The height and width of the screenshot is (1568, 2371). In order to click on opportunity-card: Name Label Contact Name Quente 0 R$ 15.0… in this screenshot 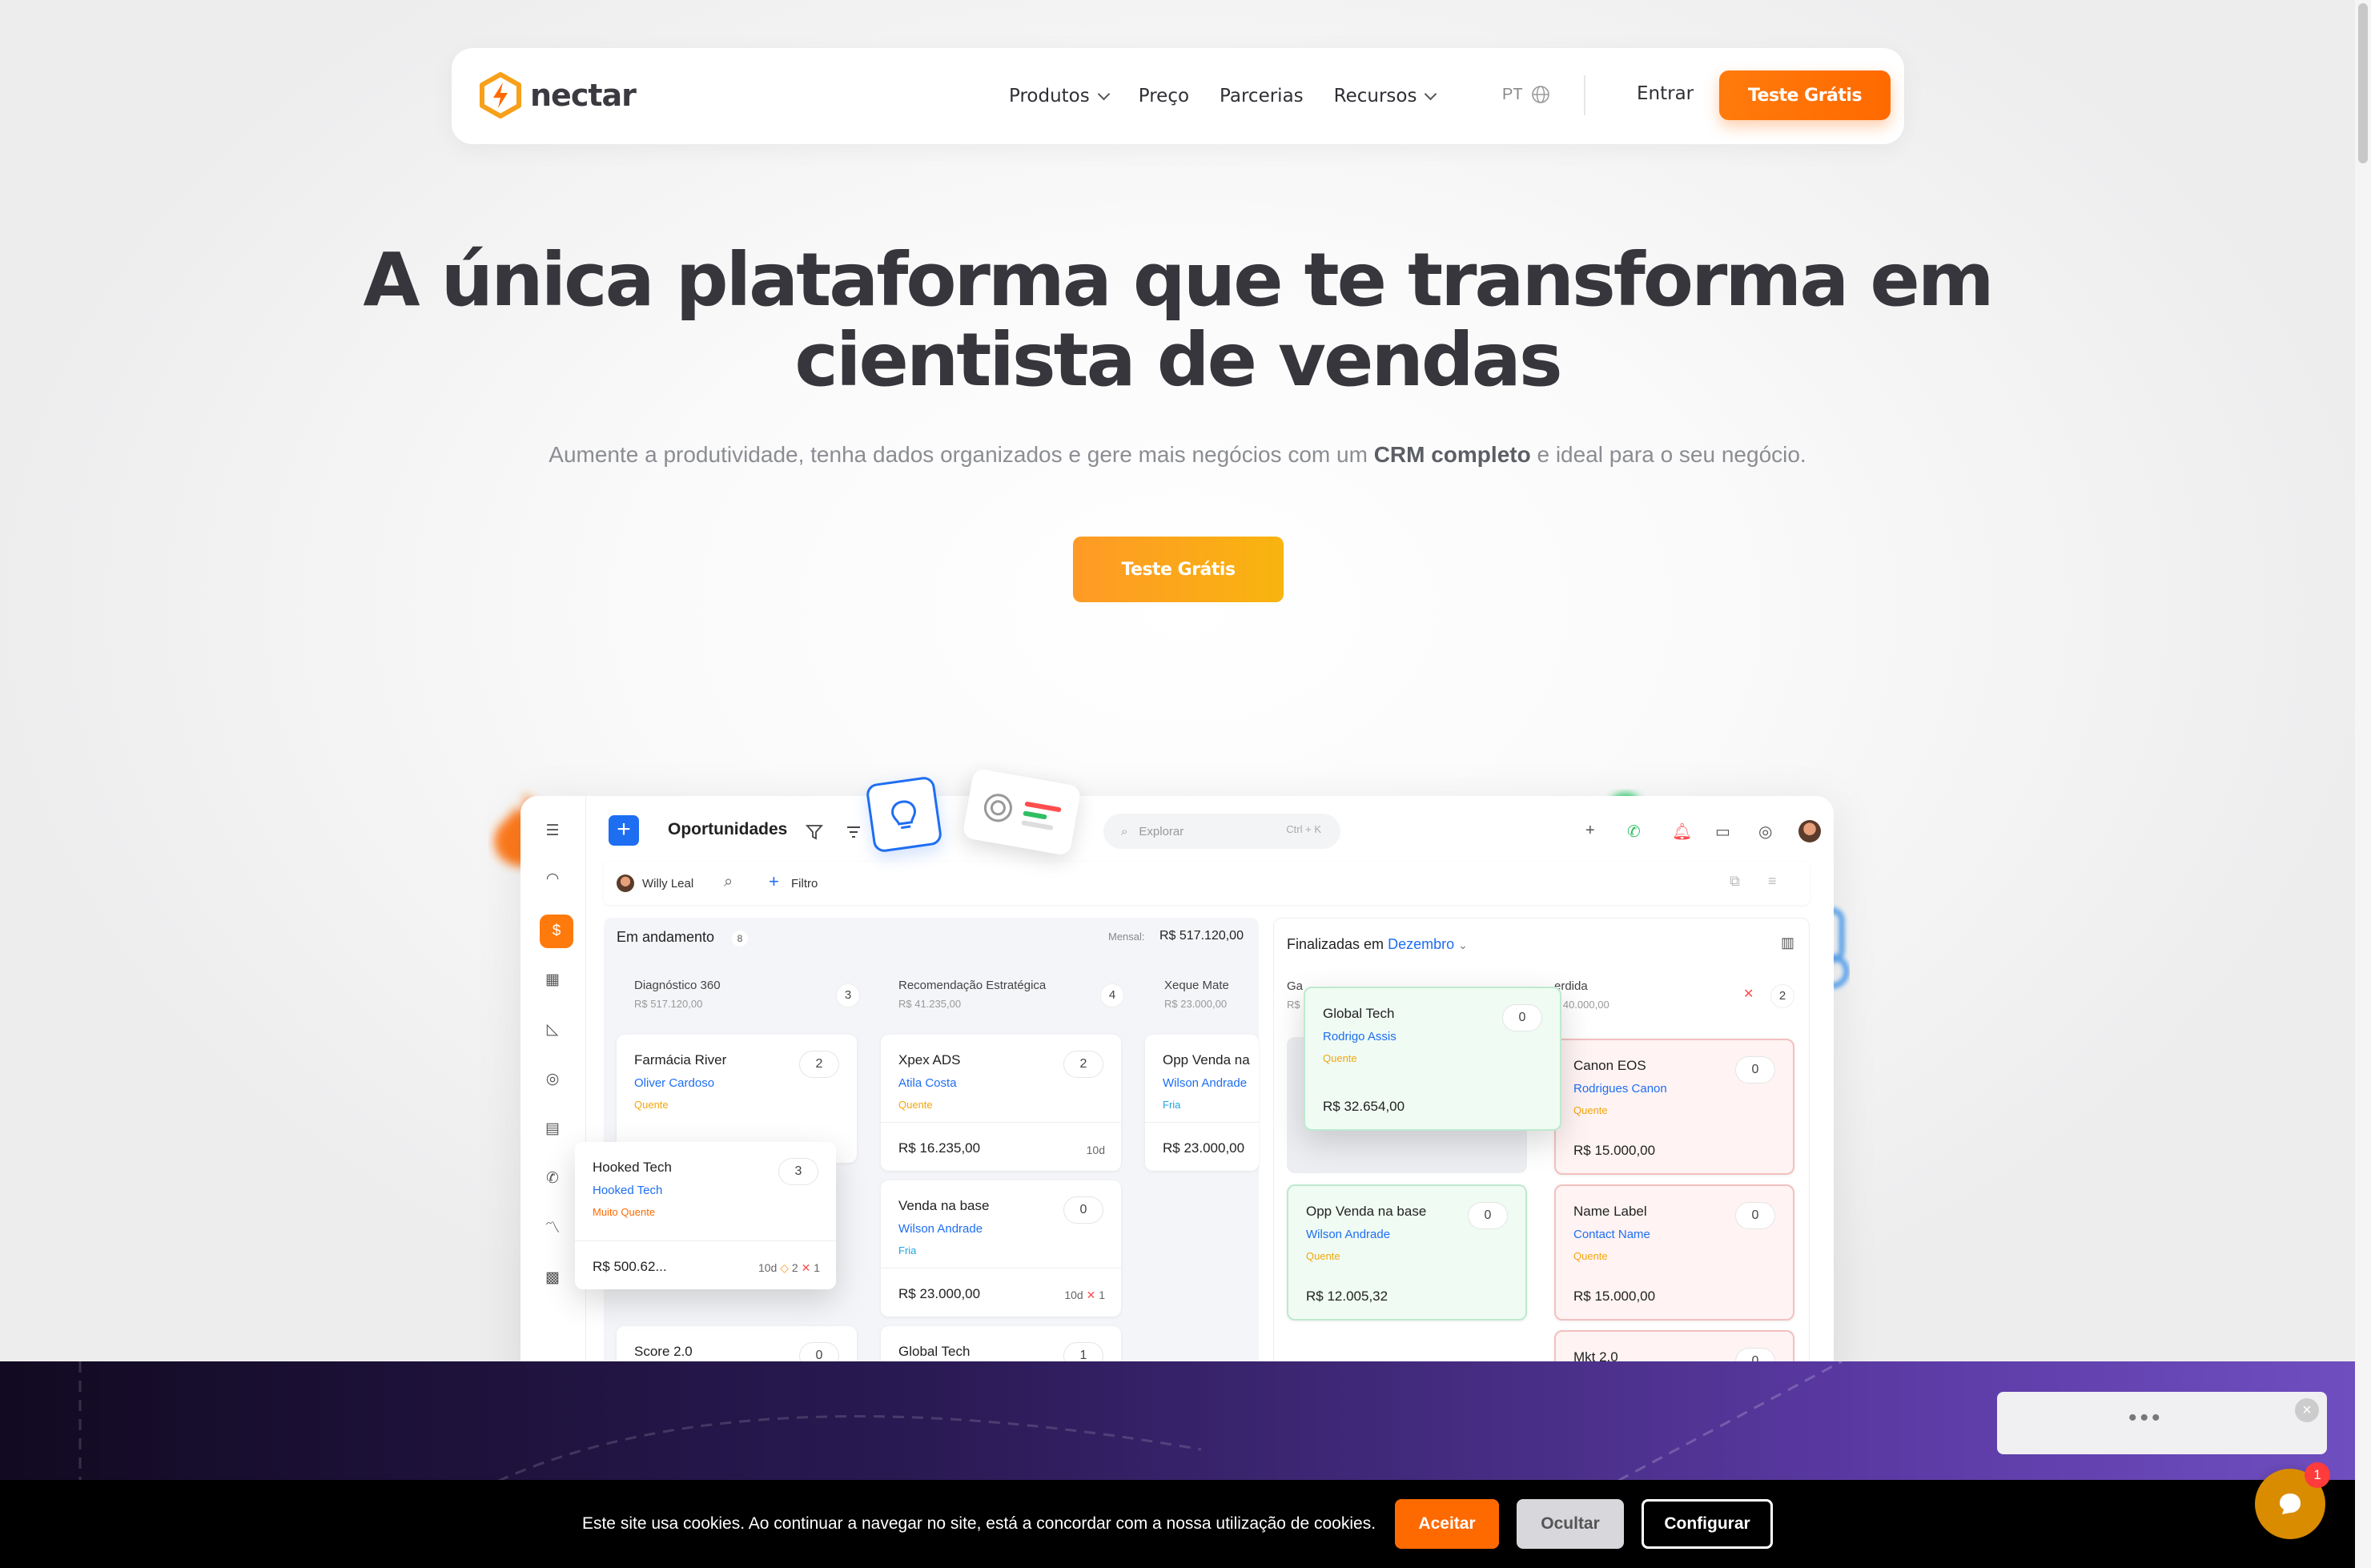, I will do `click(1674, 1253)`.